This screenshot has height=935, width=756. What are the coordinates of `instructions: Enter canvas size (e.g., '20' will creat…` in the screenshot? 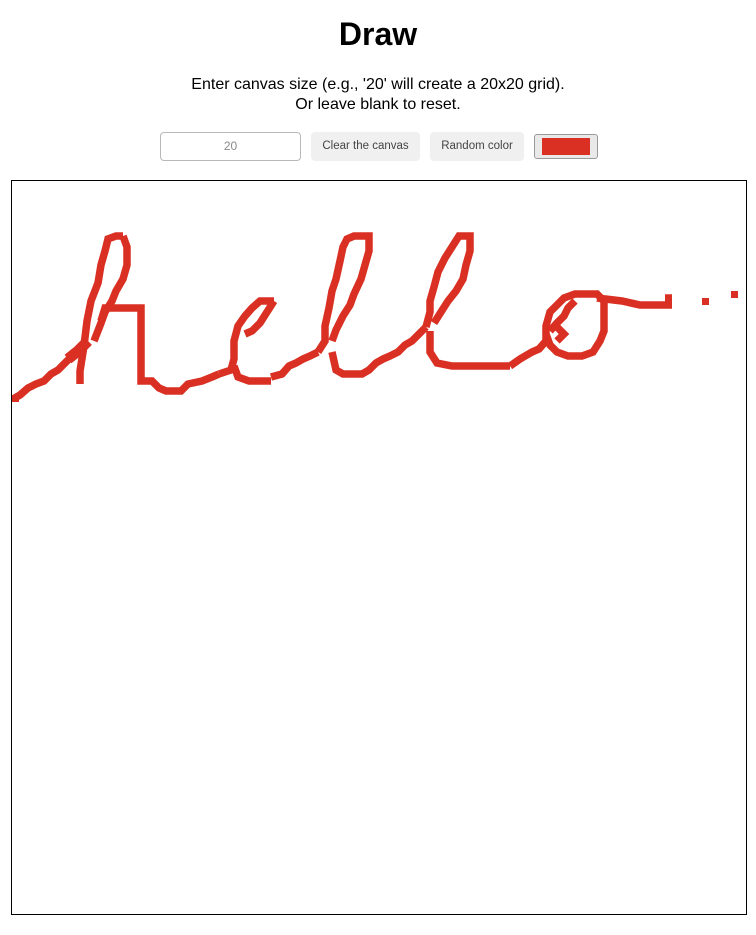 It's located at (378, 95).